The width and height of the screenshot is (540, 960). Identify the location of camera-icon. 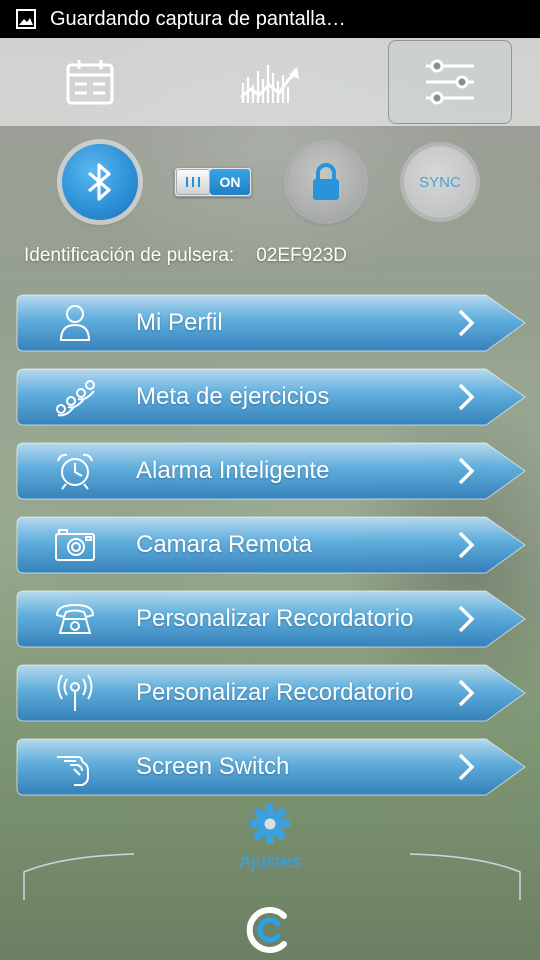
(75, 545).